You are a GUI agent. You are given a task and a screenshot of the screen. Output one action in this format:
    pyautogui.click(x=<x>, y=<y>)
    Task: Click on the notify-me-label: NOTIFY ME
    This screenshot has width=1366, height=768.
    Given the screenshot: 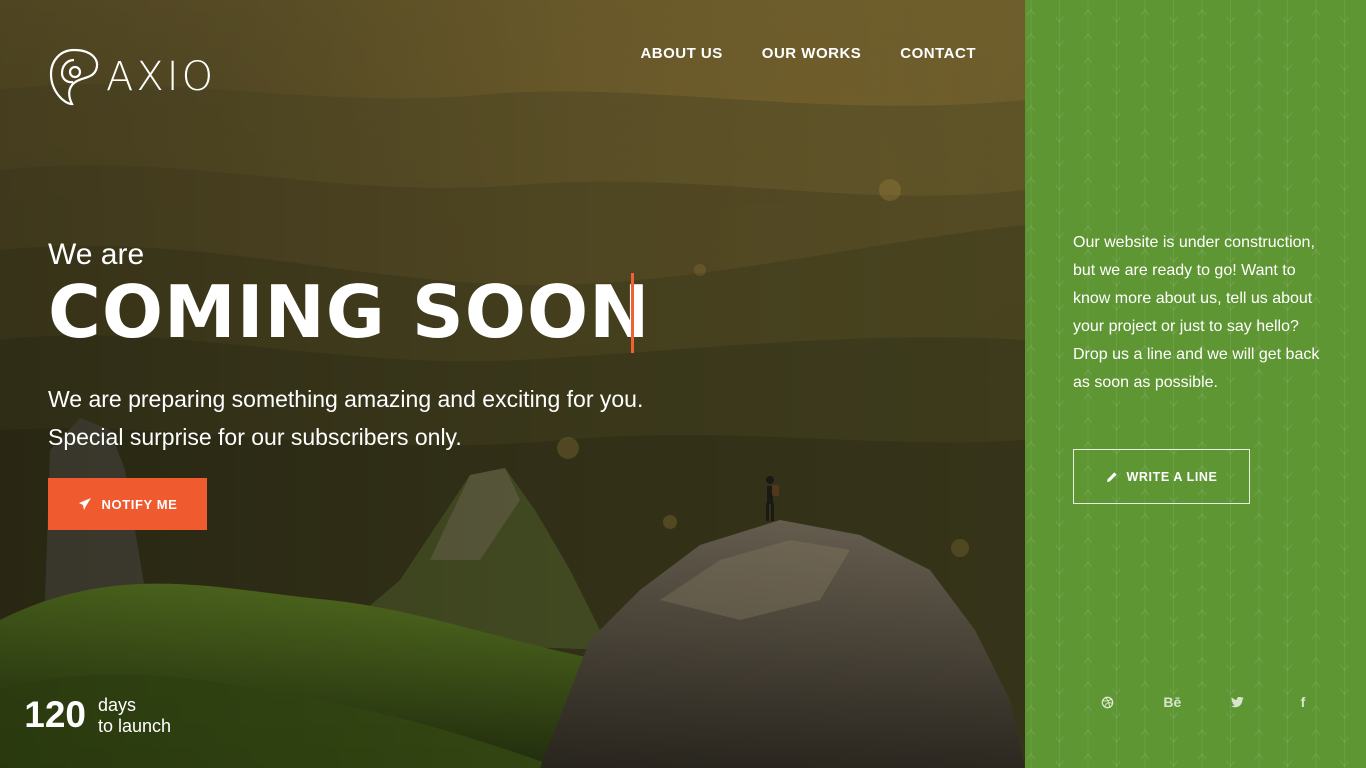 What is the action you would take?
    pyautogui.click(x=139, y=504)
    